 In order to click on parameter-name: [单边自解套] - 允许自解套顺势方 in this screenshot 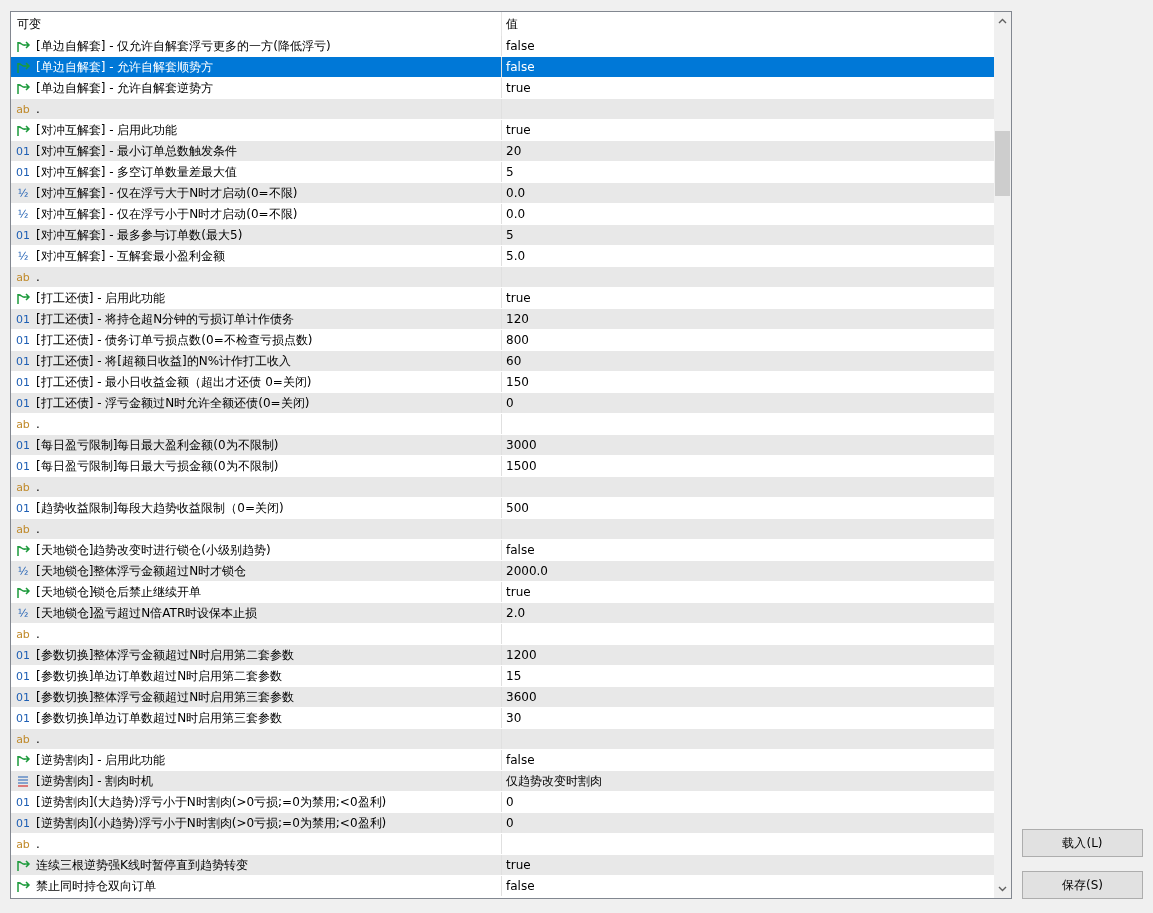, I will do `click(125, 67)`.